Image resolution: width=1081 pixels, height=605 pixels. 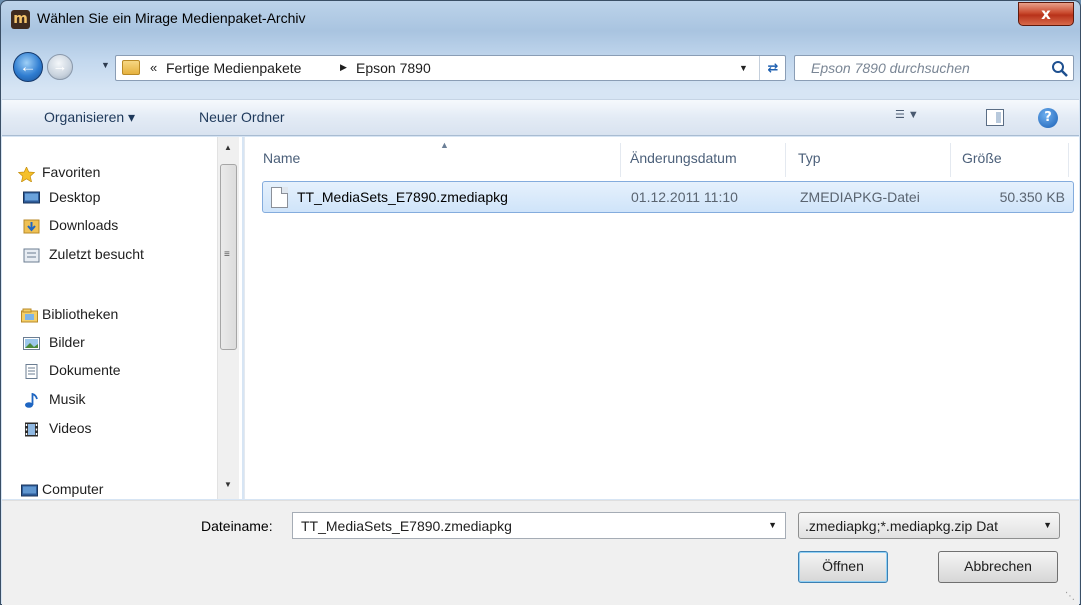 I want to click on music-icon, so click(x=31, y=400).